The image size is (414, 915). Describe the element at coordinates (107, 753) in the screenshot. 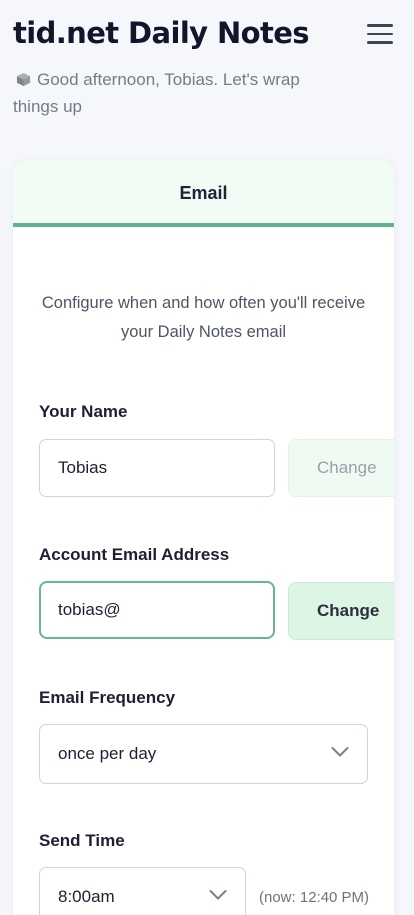

I see `frequency-value: once per day` at that location.